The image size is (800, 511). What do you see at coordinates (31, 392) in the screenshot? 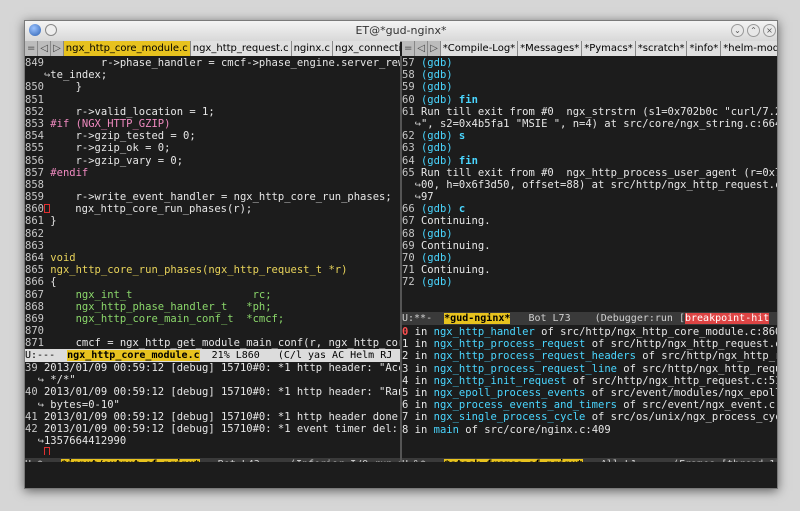
I see `line-number: 40` at bounding box center [31, 392].